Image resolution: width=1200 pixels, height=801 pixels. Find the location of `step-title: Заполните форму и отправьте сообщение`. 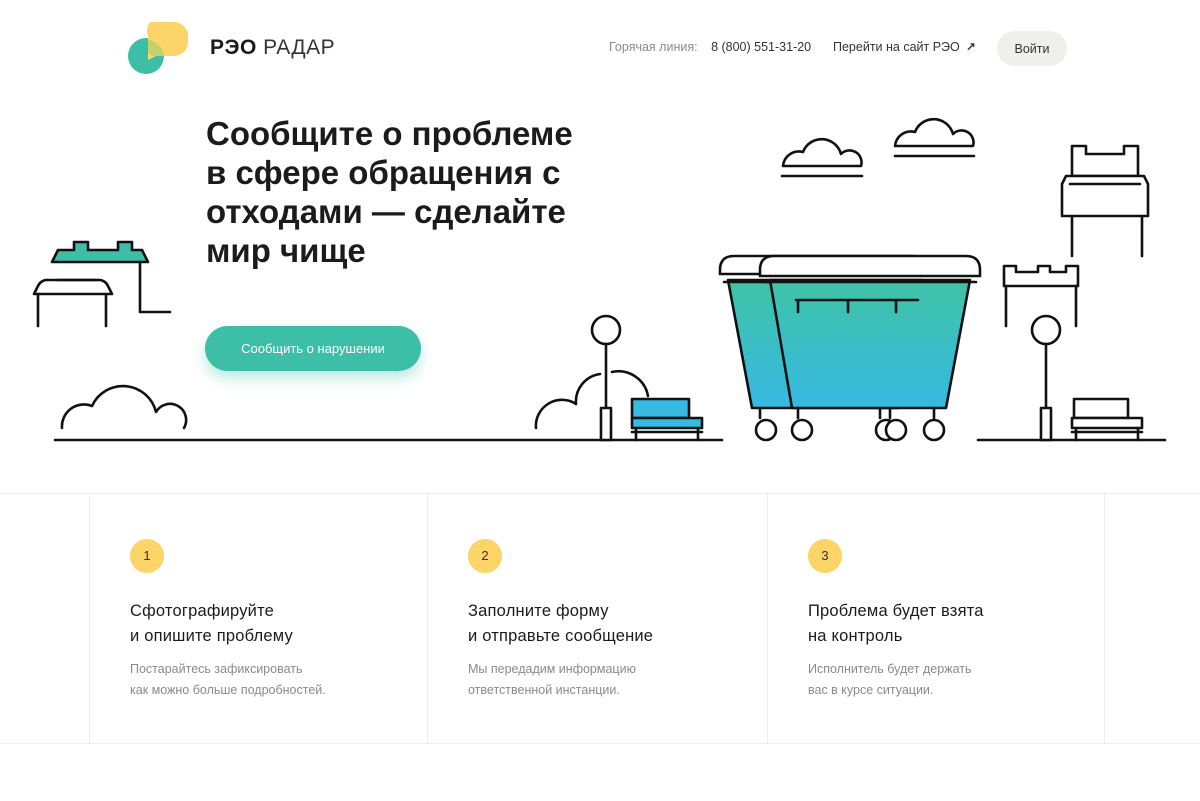

step-title: Заполните форму и отправьте сообщение is located at coordinates (561, 623).